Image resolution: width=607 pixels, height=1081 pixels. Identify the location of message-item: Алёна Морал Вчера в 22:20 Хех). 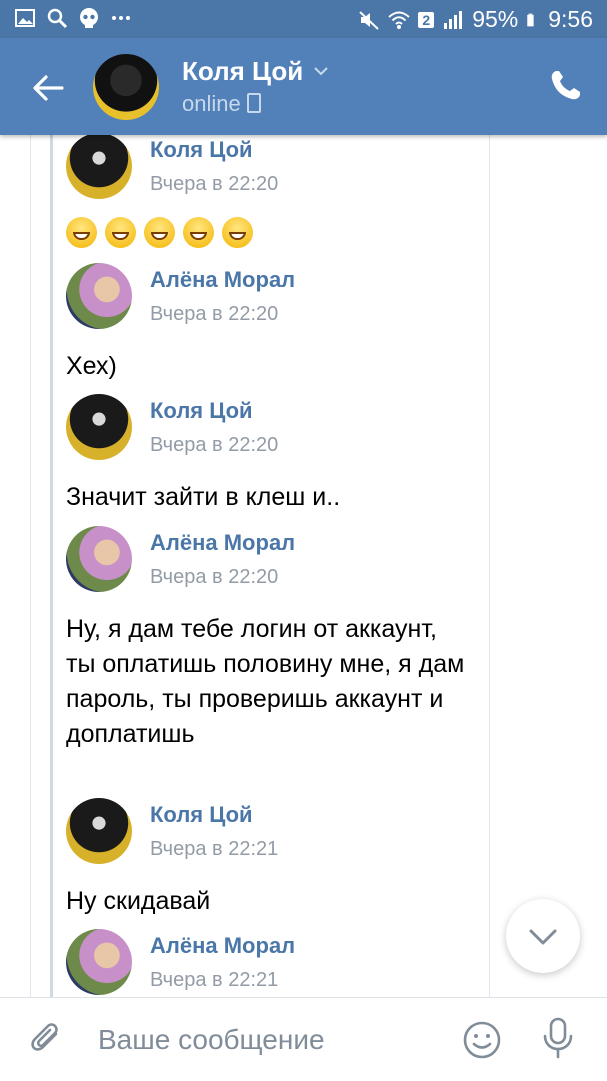
(271, 323).